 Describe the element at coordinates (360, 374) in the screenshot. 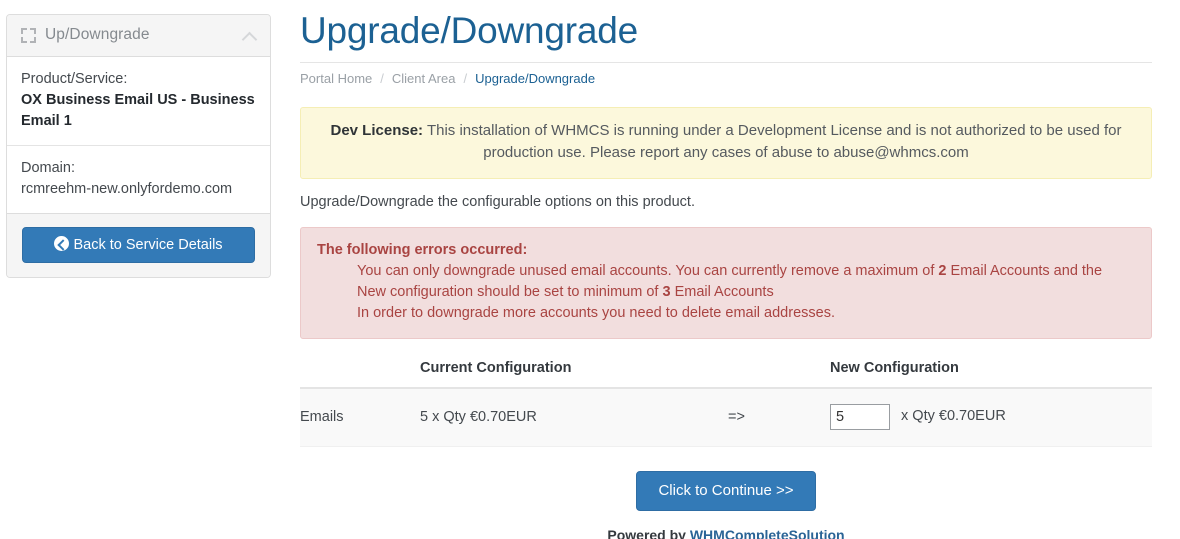

I see `column-header-option` at that location.